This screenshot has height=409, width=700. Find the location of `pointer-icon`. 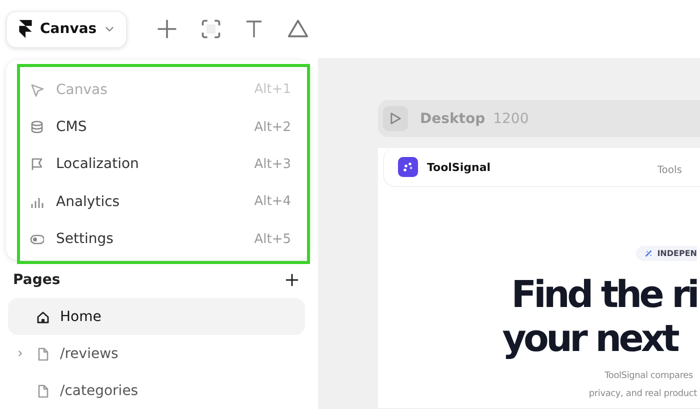

pointer-icon is located at coordinates (37, 89).